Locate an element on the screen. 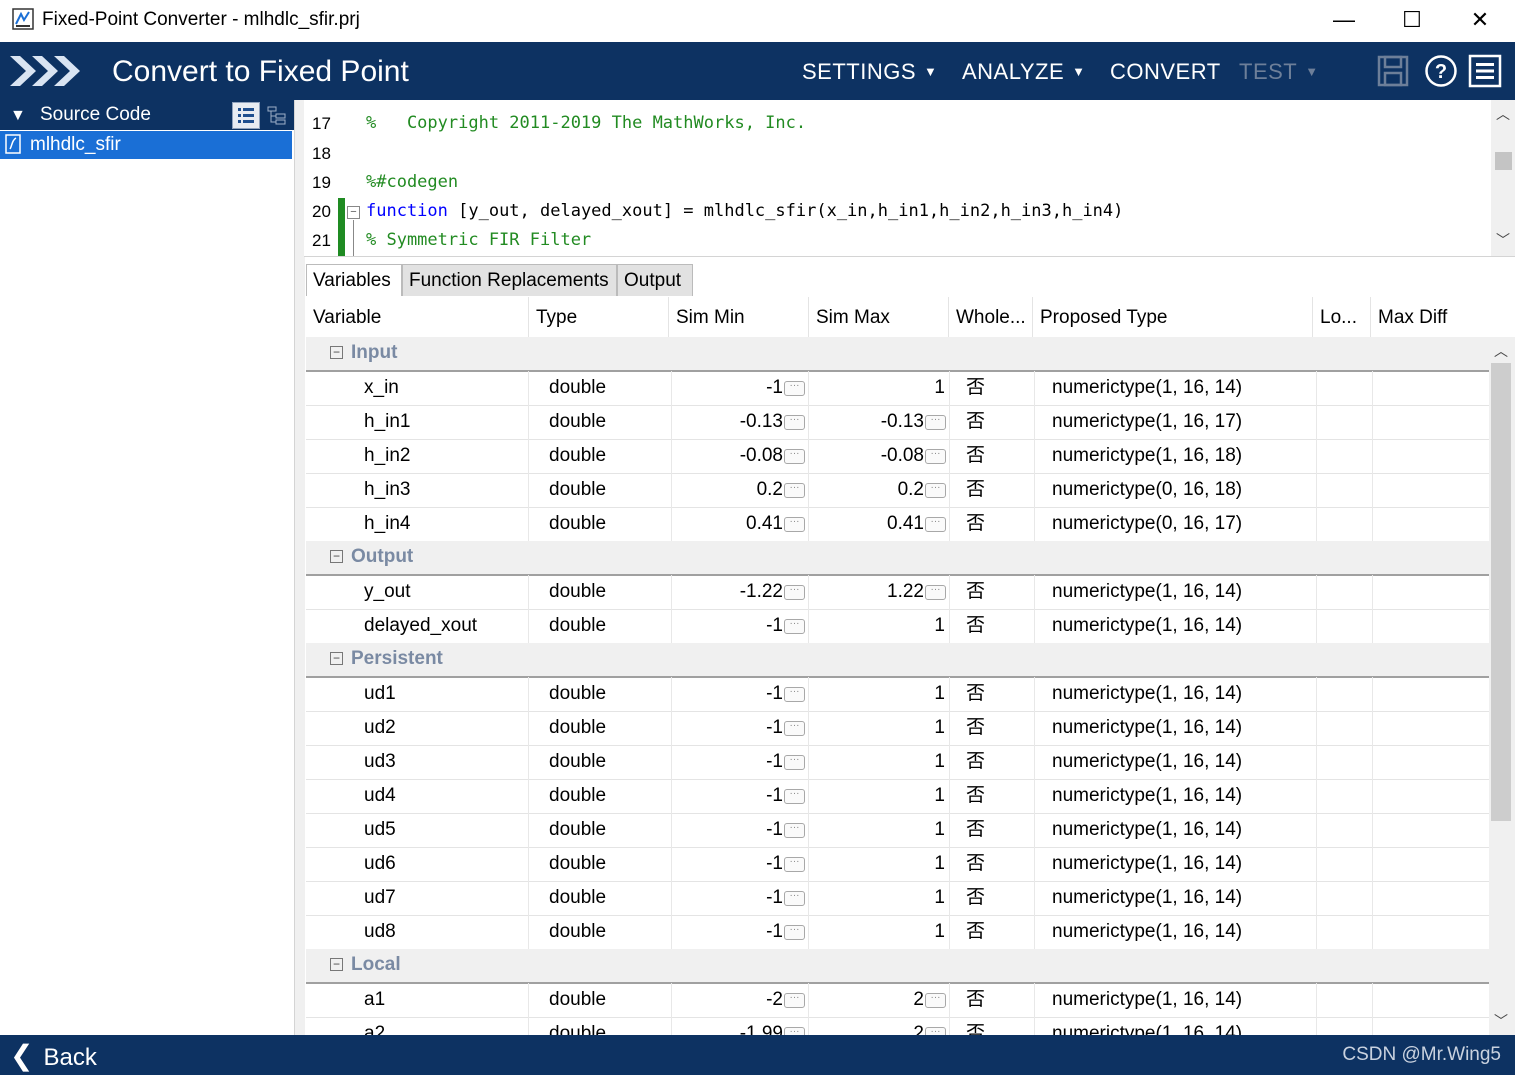 This screenshot has width=1515, height=1075. tab-output: Output is located at coordinates (655, 280).